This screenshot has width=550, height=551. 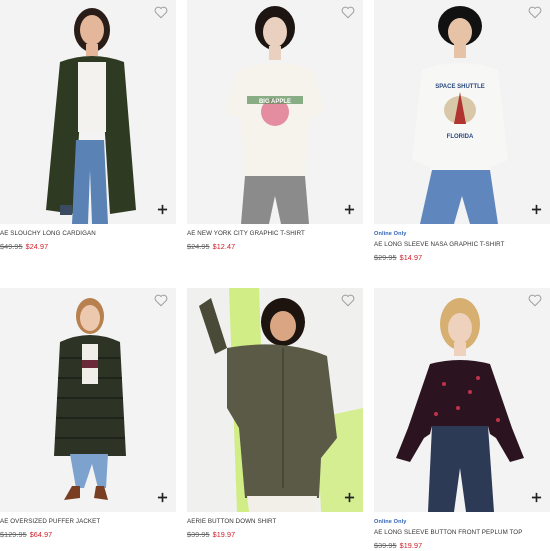 I want to click on tee-print-text-bottom: FLORIDA, so click(x=460, y=137).